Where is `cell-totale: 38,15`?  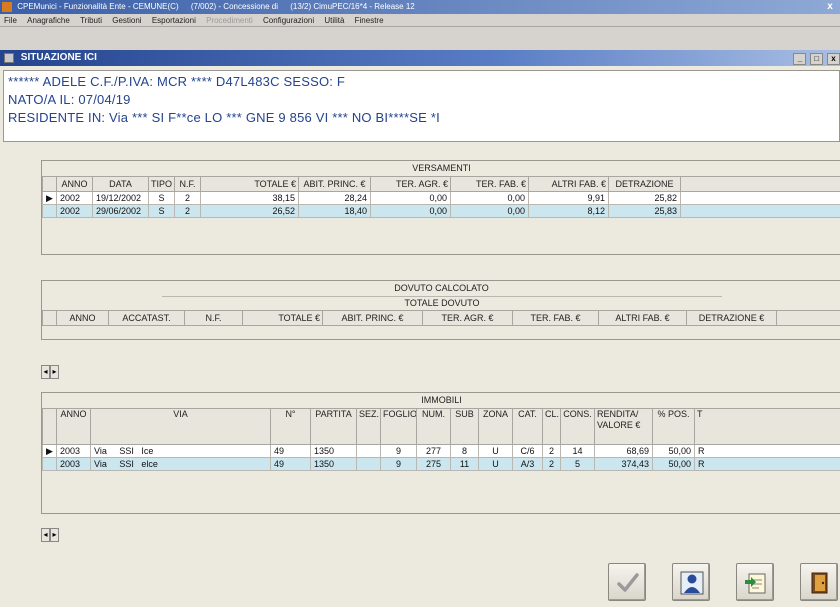
cell-totale: 38,15 is located at coordinates (249, 198).